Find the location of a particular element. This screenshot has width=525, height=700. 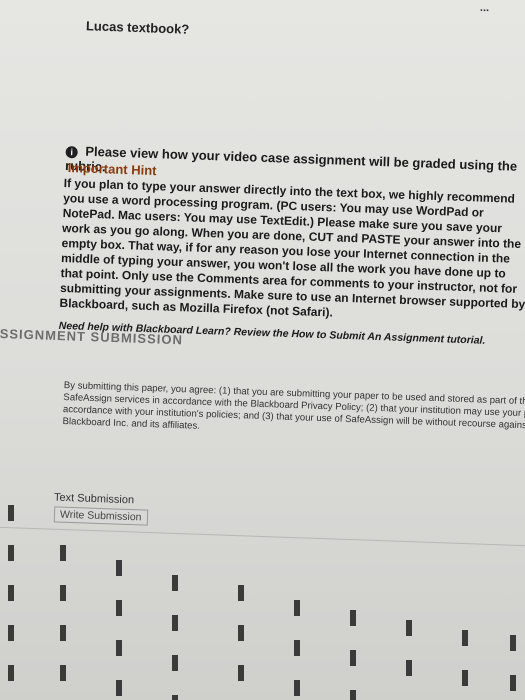

text-submission-label: Text Submission is located at coordinates (94, 499).